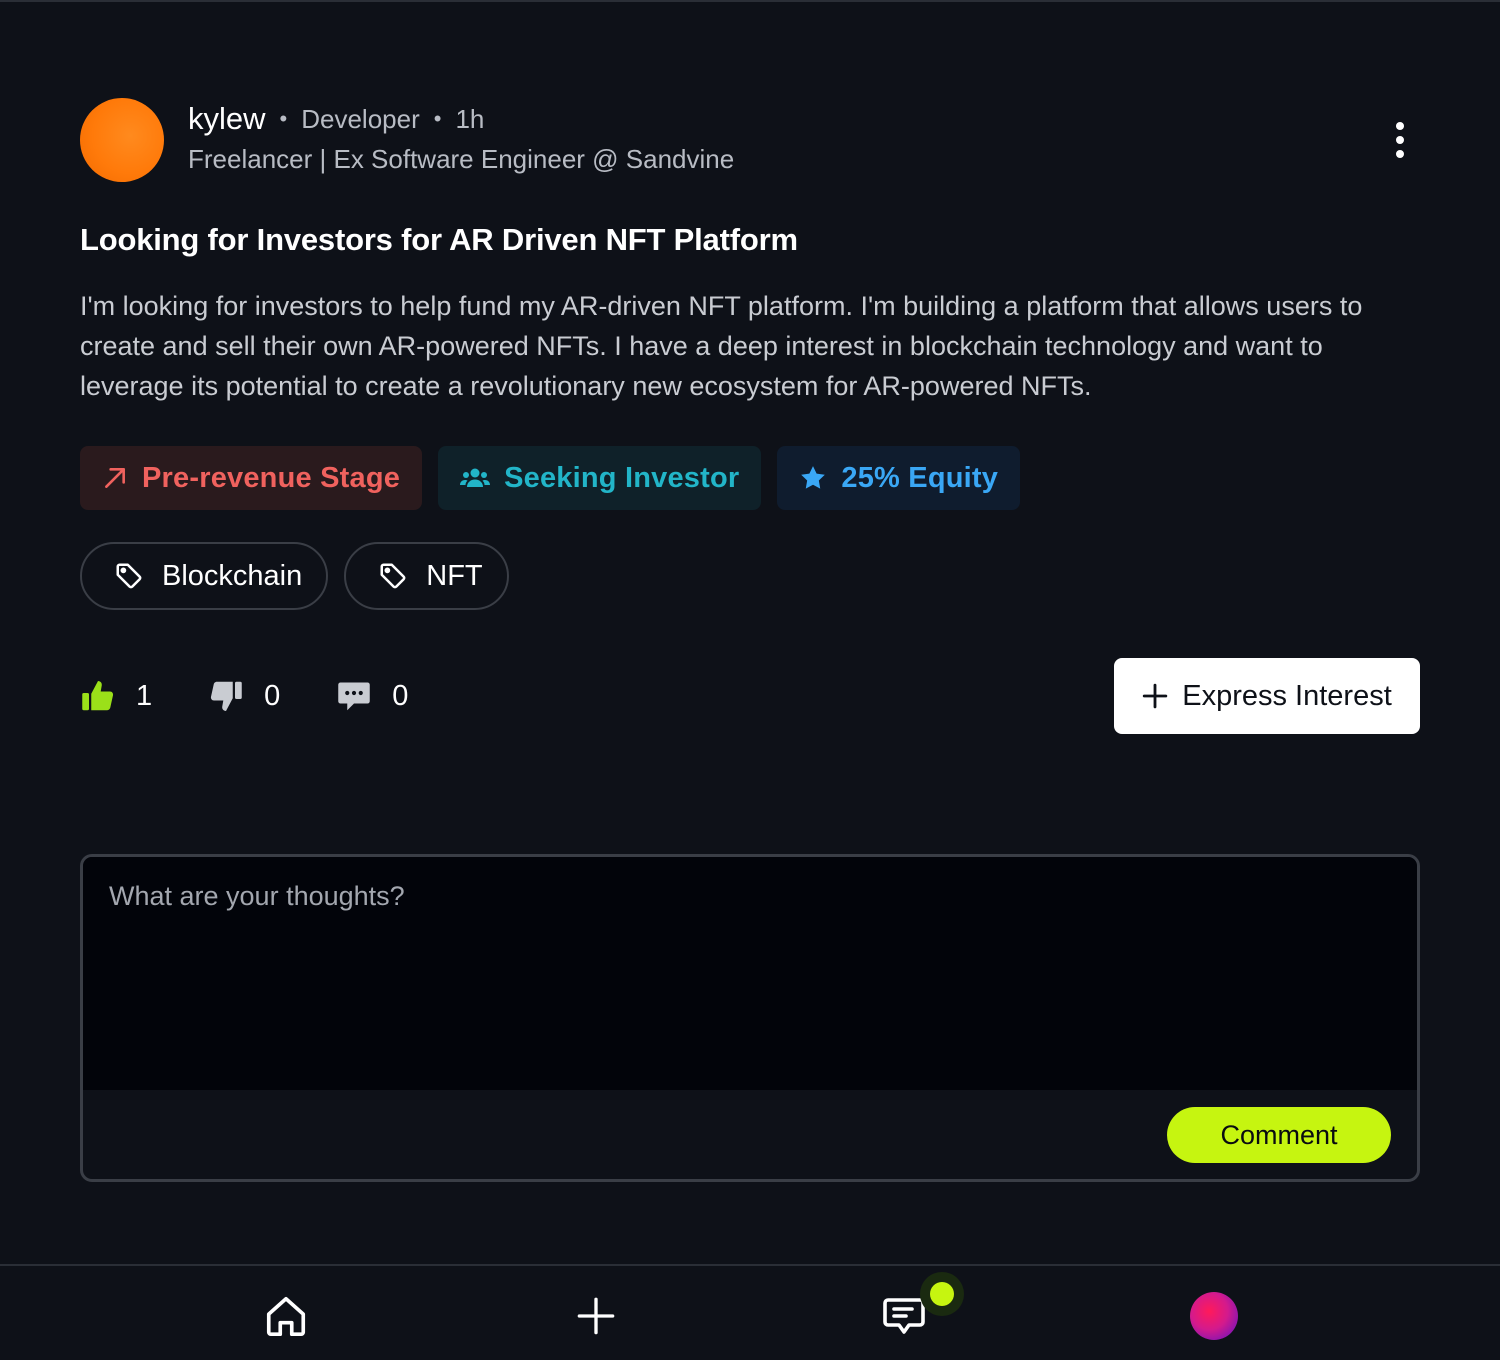  What do you see at coordinates (622, 477) in the screenshot?
I see `seeking-badge-label: Seeking Investor` at bounding box center [622, 477].